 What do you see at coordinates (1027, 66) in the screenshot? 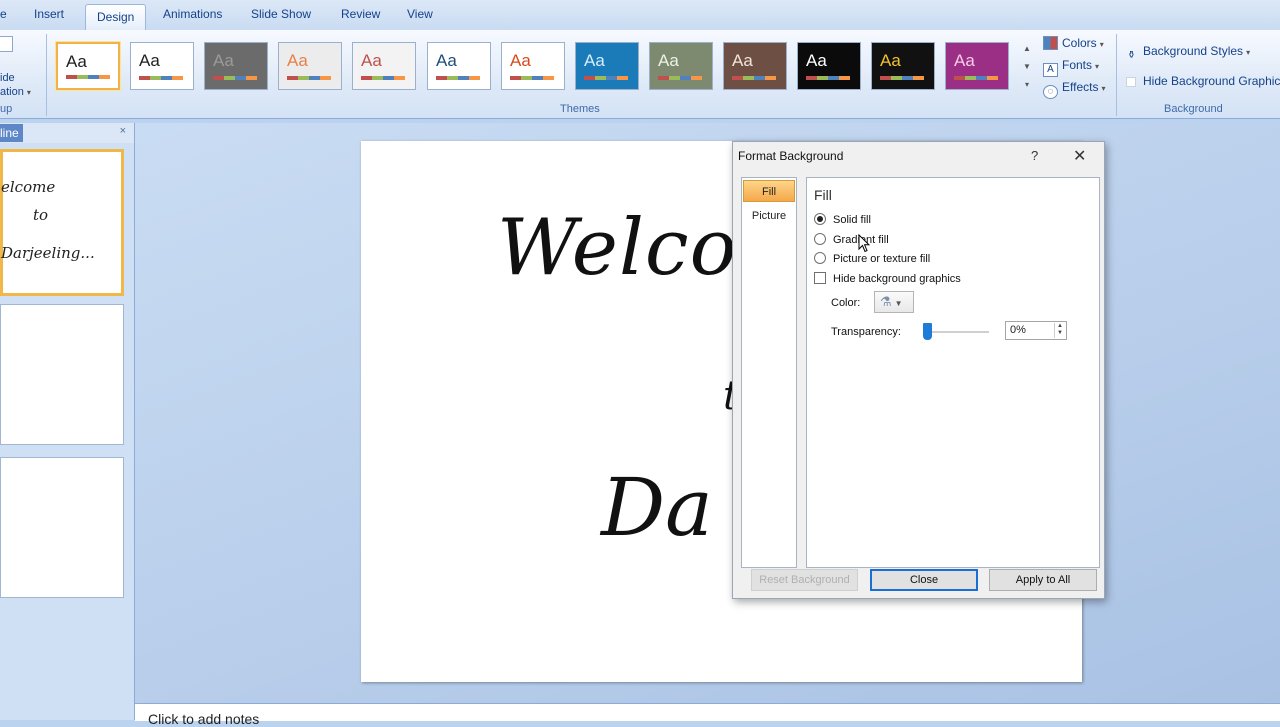
I see `gallery-scroll-down-icon: ▼` at bounding box center [1027, 66].